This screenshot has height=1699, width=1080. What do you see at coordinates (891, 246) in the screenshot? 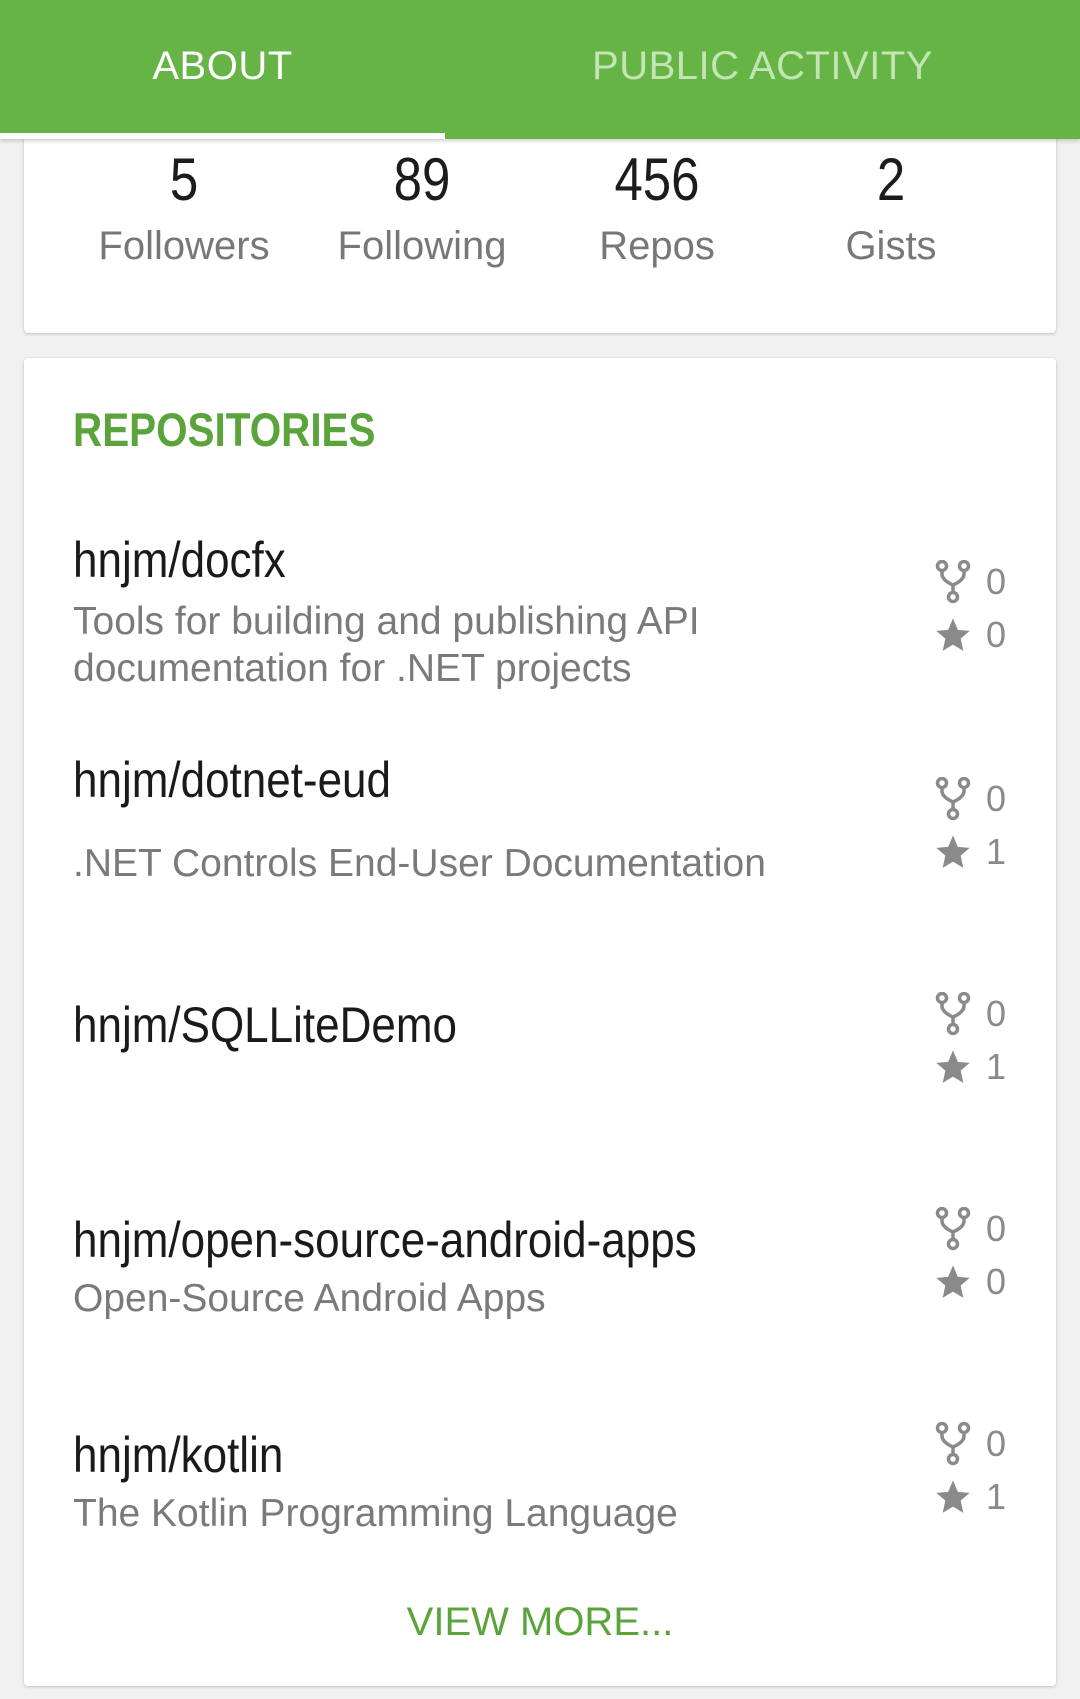
I see `gists-label: Gists` at bounding box center [891, 246].